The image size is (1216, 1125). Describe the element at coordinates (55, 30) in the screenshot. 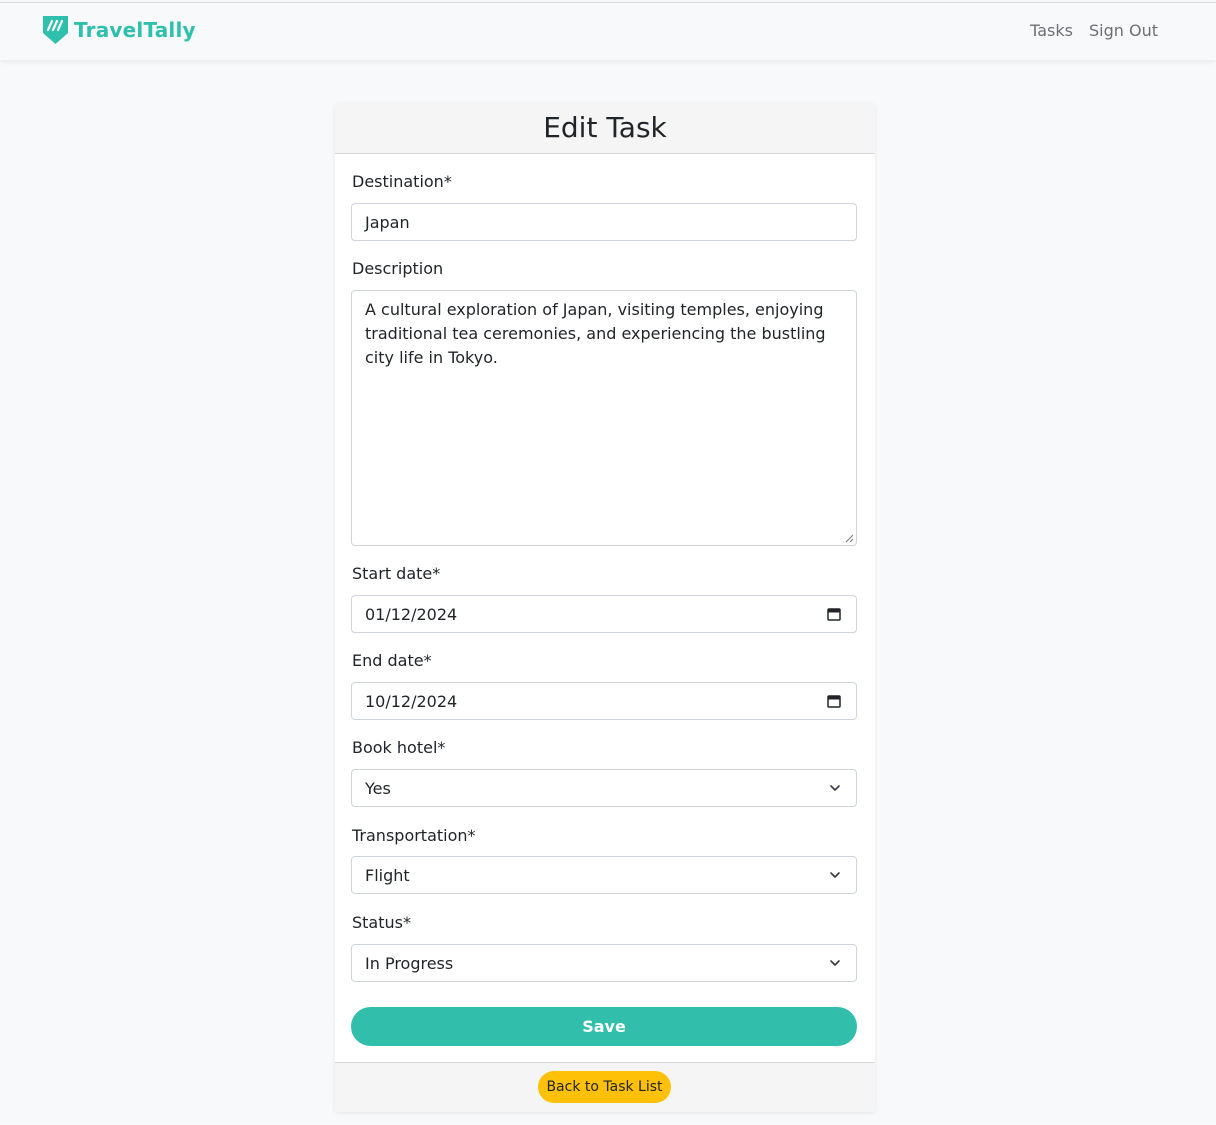

I see `brand-shield-icon` at that location.